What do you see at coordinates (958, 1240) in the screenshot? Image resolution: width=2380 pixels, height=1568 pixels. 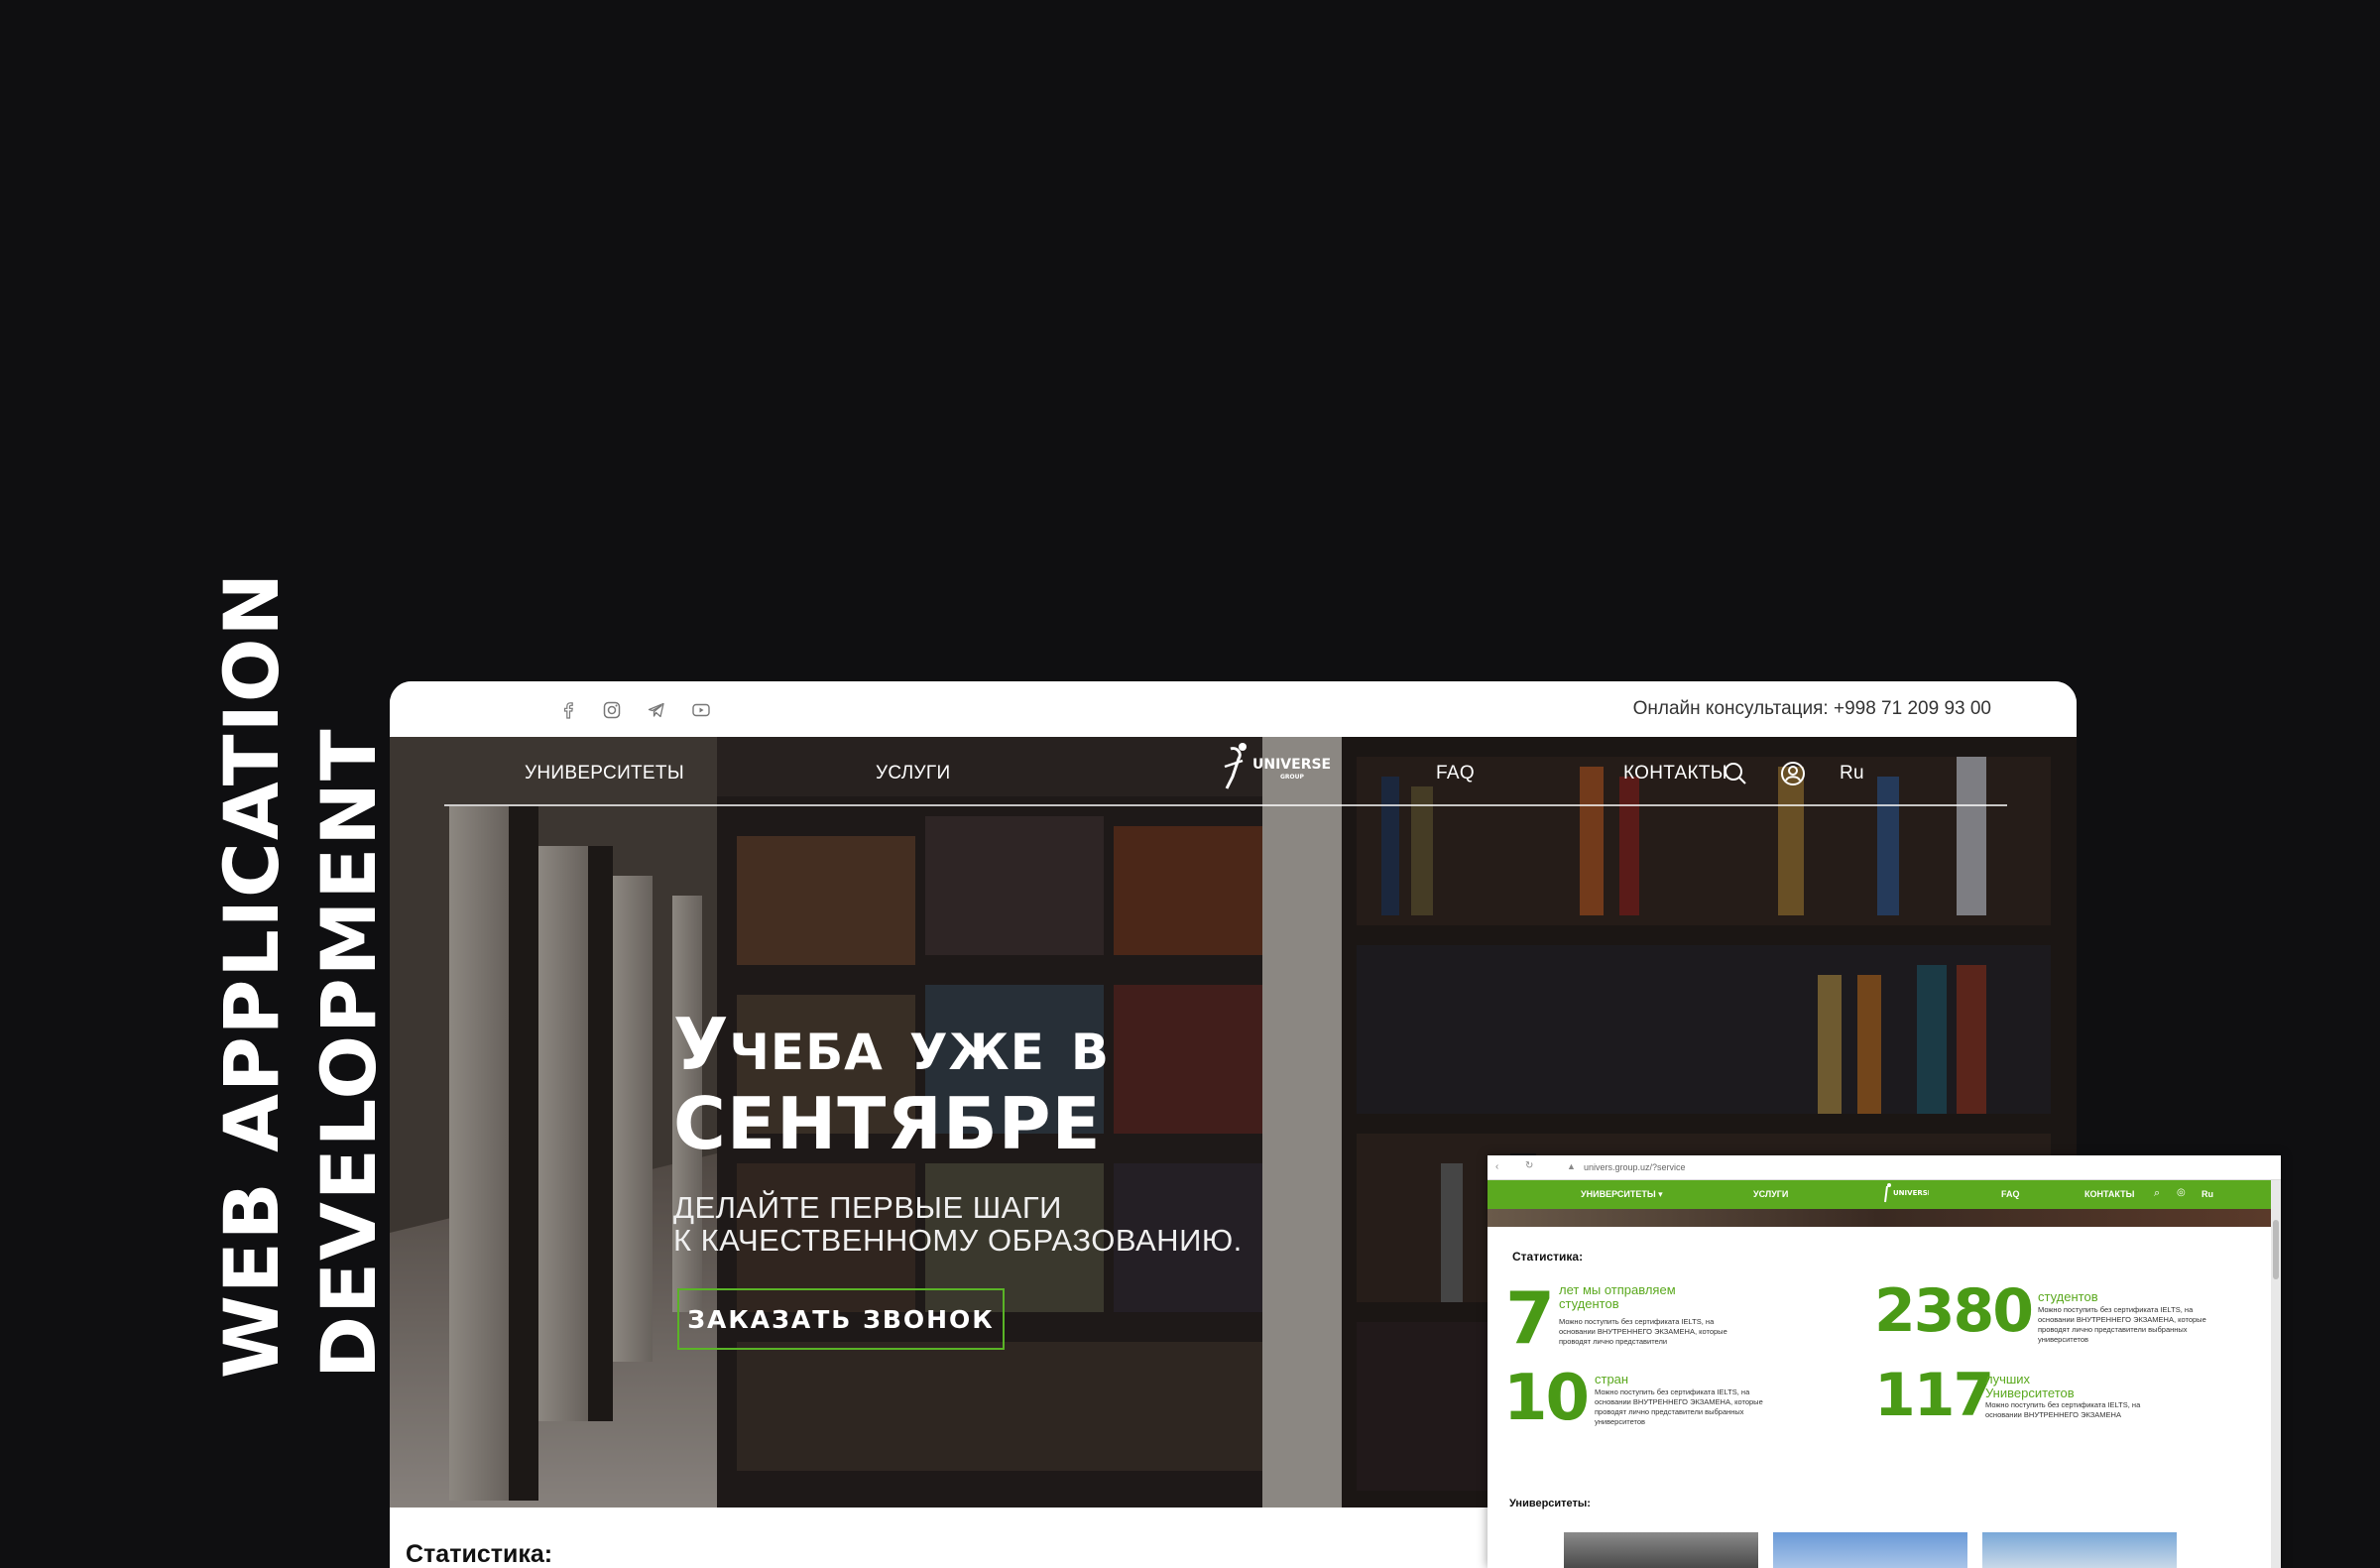 I see `subtitle-line2: К КАЧЕСТВЕННОМУ ОБРАЗОВАНИЮ.` at bounding box center [958, 1240].